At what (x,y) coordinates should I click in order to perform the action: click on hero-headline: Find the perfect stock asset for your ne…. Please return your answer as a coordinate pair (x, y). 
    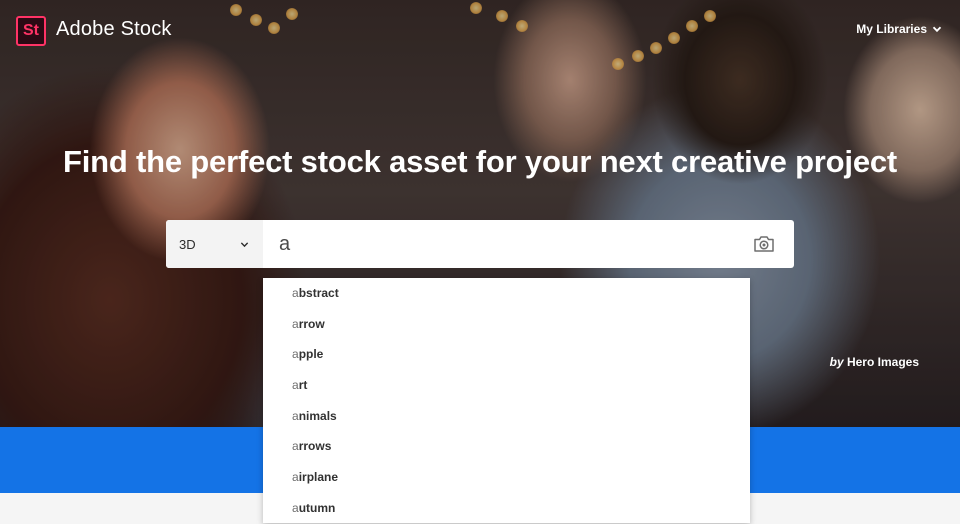
    Looking at the image, I should click on (480, 161).